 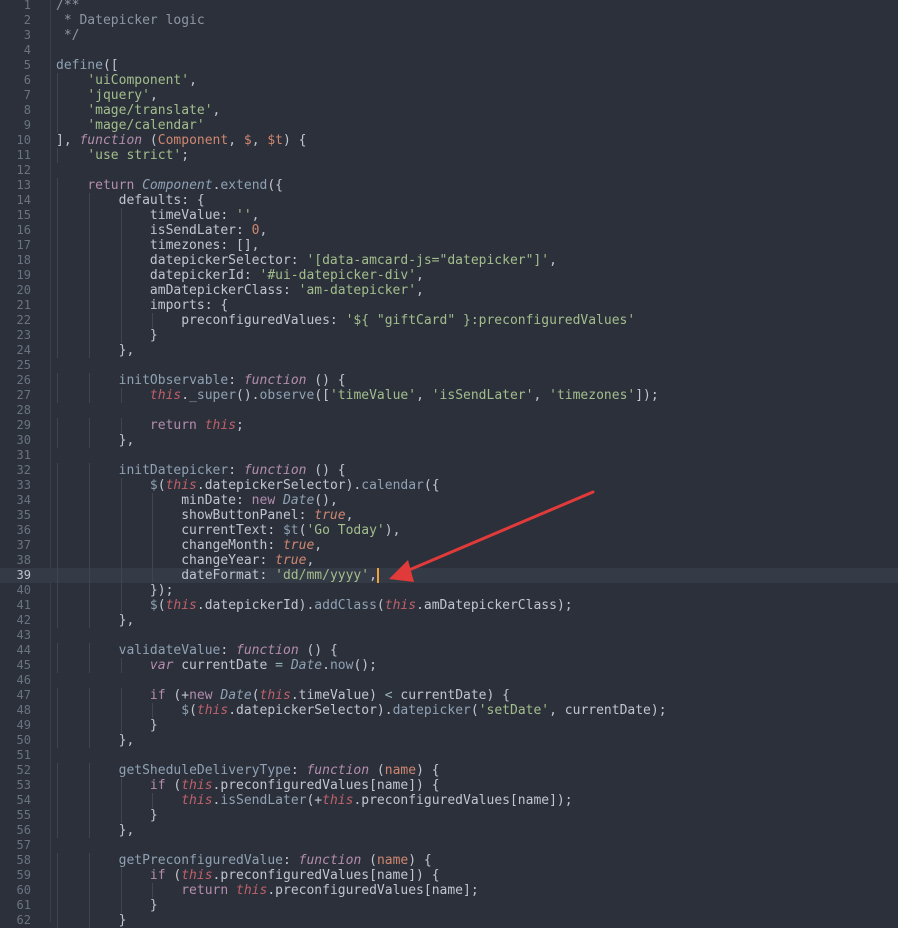 I want to click on code-line: 10], function (Component, $, $t) {, so click(x=449, y=140).